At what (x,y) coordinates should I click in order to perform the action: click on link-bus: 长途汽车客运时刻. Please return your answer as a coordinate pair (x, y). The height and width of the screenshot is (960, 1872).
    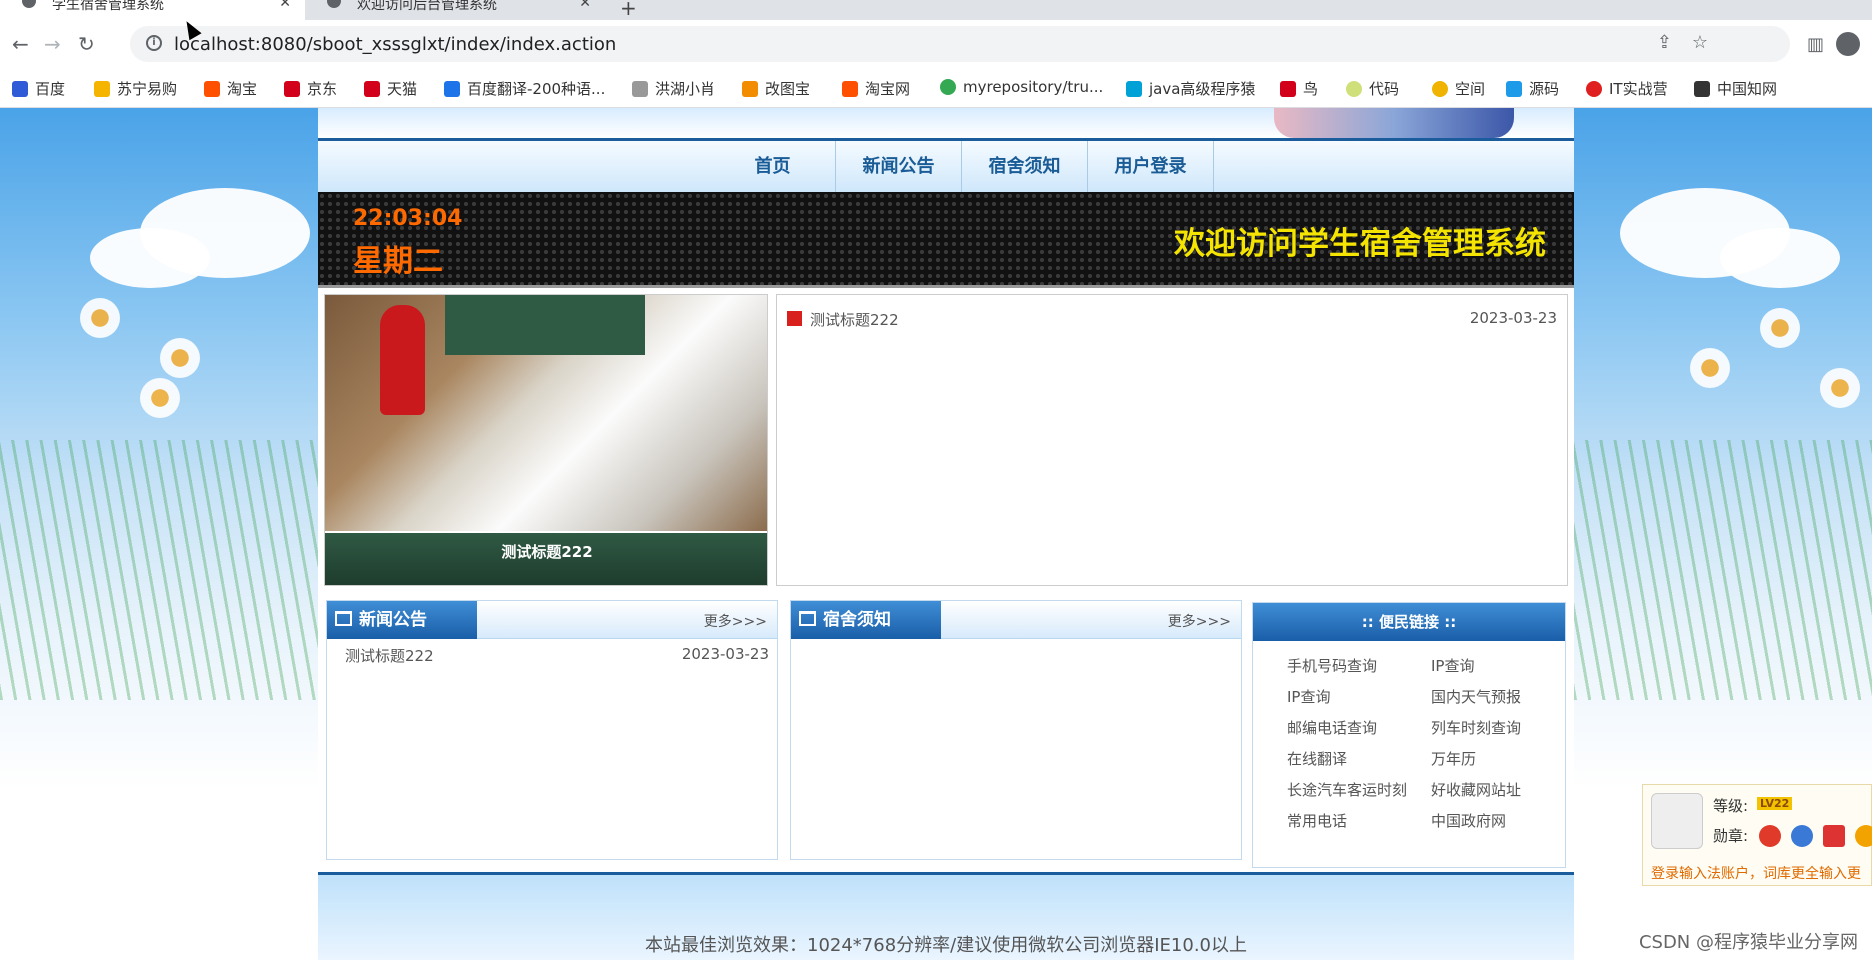
    Looking at the image, I should click on (1347, 789).